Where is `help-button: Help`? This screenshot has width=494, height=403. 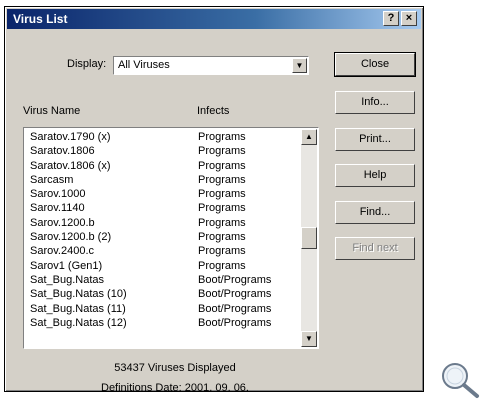
help-button: Help is located at coordinates (375, 175).